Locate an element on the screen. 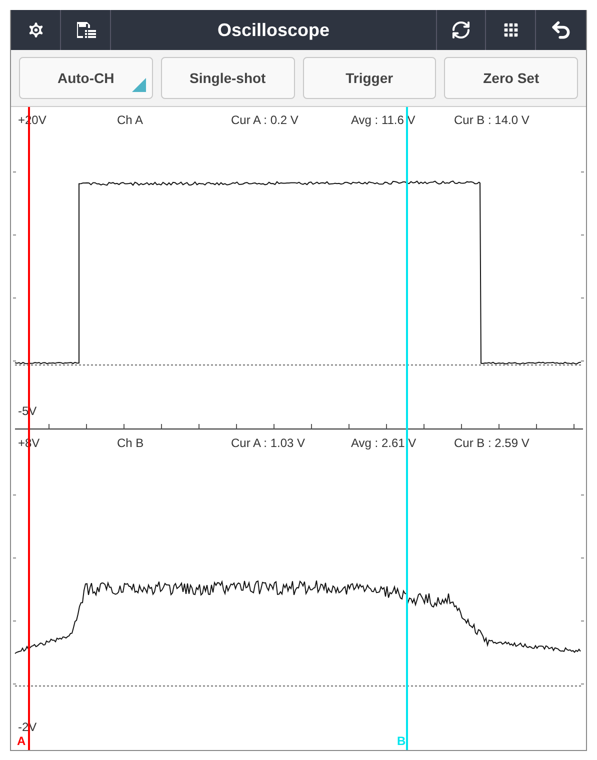  cursor-label: B is located at coordinates (401, 741).